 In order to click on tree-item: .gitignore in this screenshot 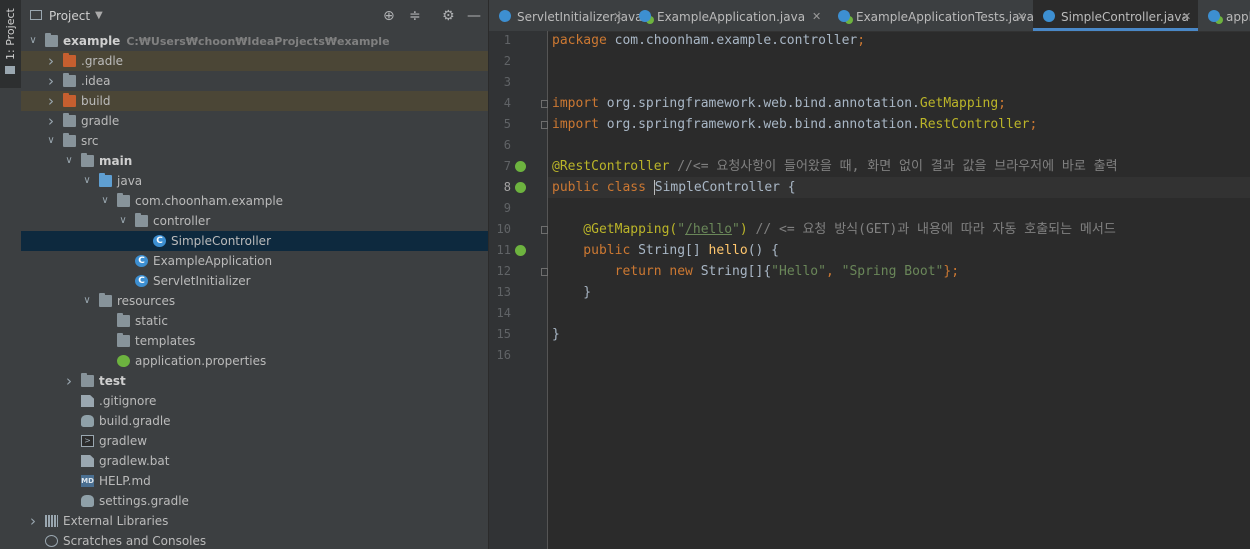, I will do `click(254, 401)`.